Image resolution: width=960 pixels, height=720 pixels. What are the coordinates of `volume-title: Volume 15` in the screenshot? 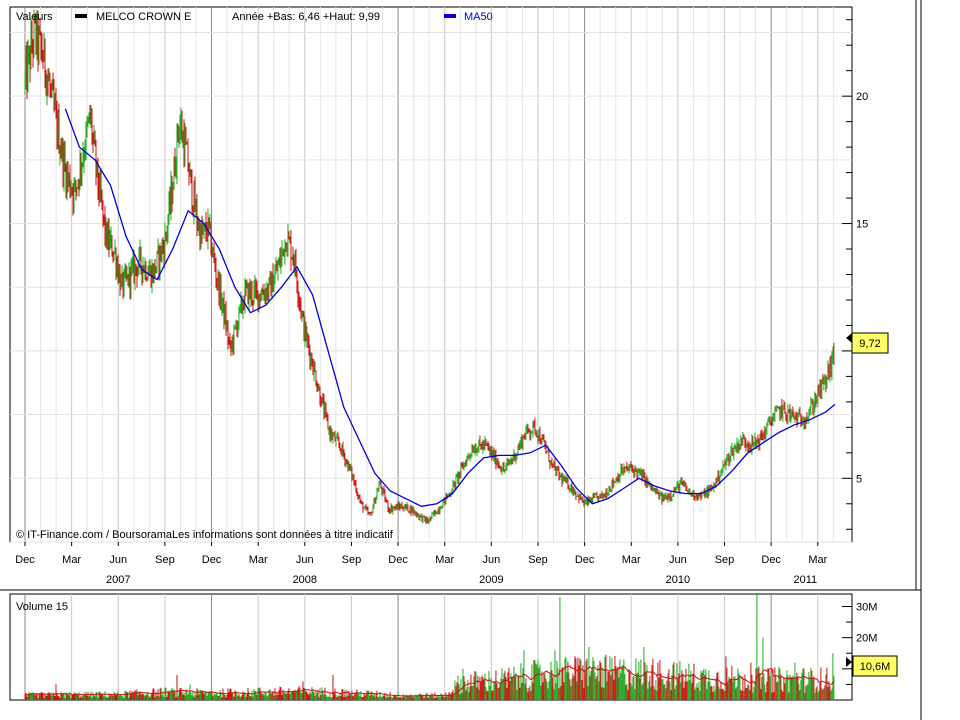 It's located at (42, 607).